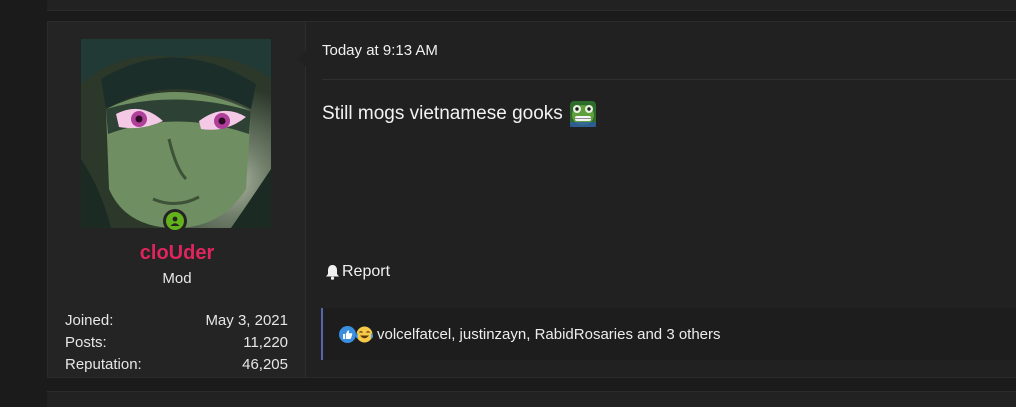 Image resolution: width=1016 pixels, height=407 pixels. What do you see at coordinates (176, 365) in the screenshot?
I see `stat-row-reputation: Reputation: 46,205` at bounding box center [176, 365].